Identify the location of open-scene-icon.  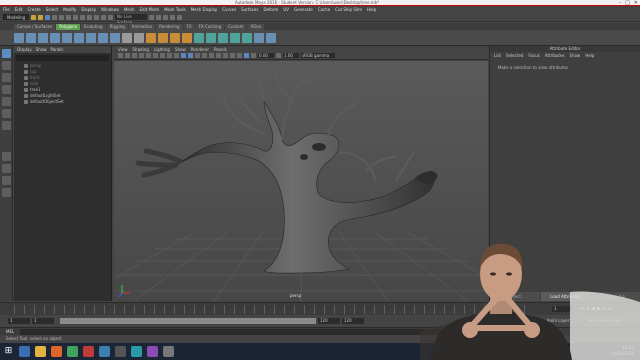
(40, 17).